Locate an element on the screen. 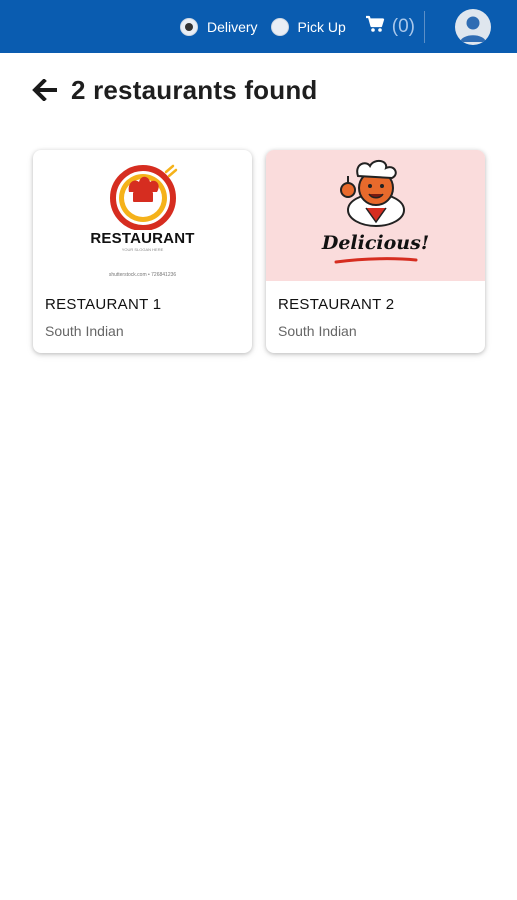 The width and height of the screenshot is (517, 900). pickup-radio is located at coordinates (279, 26).